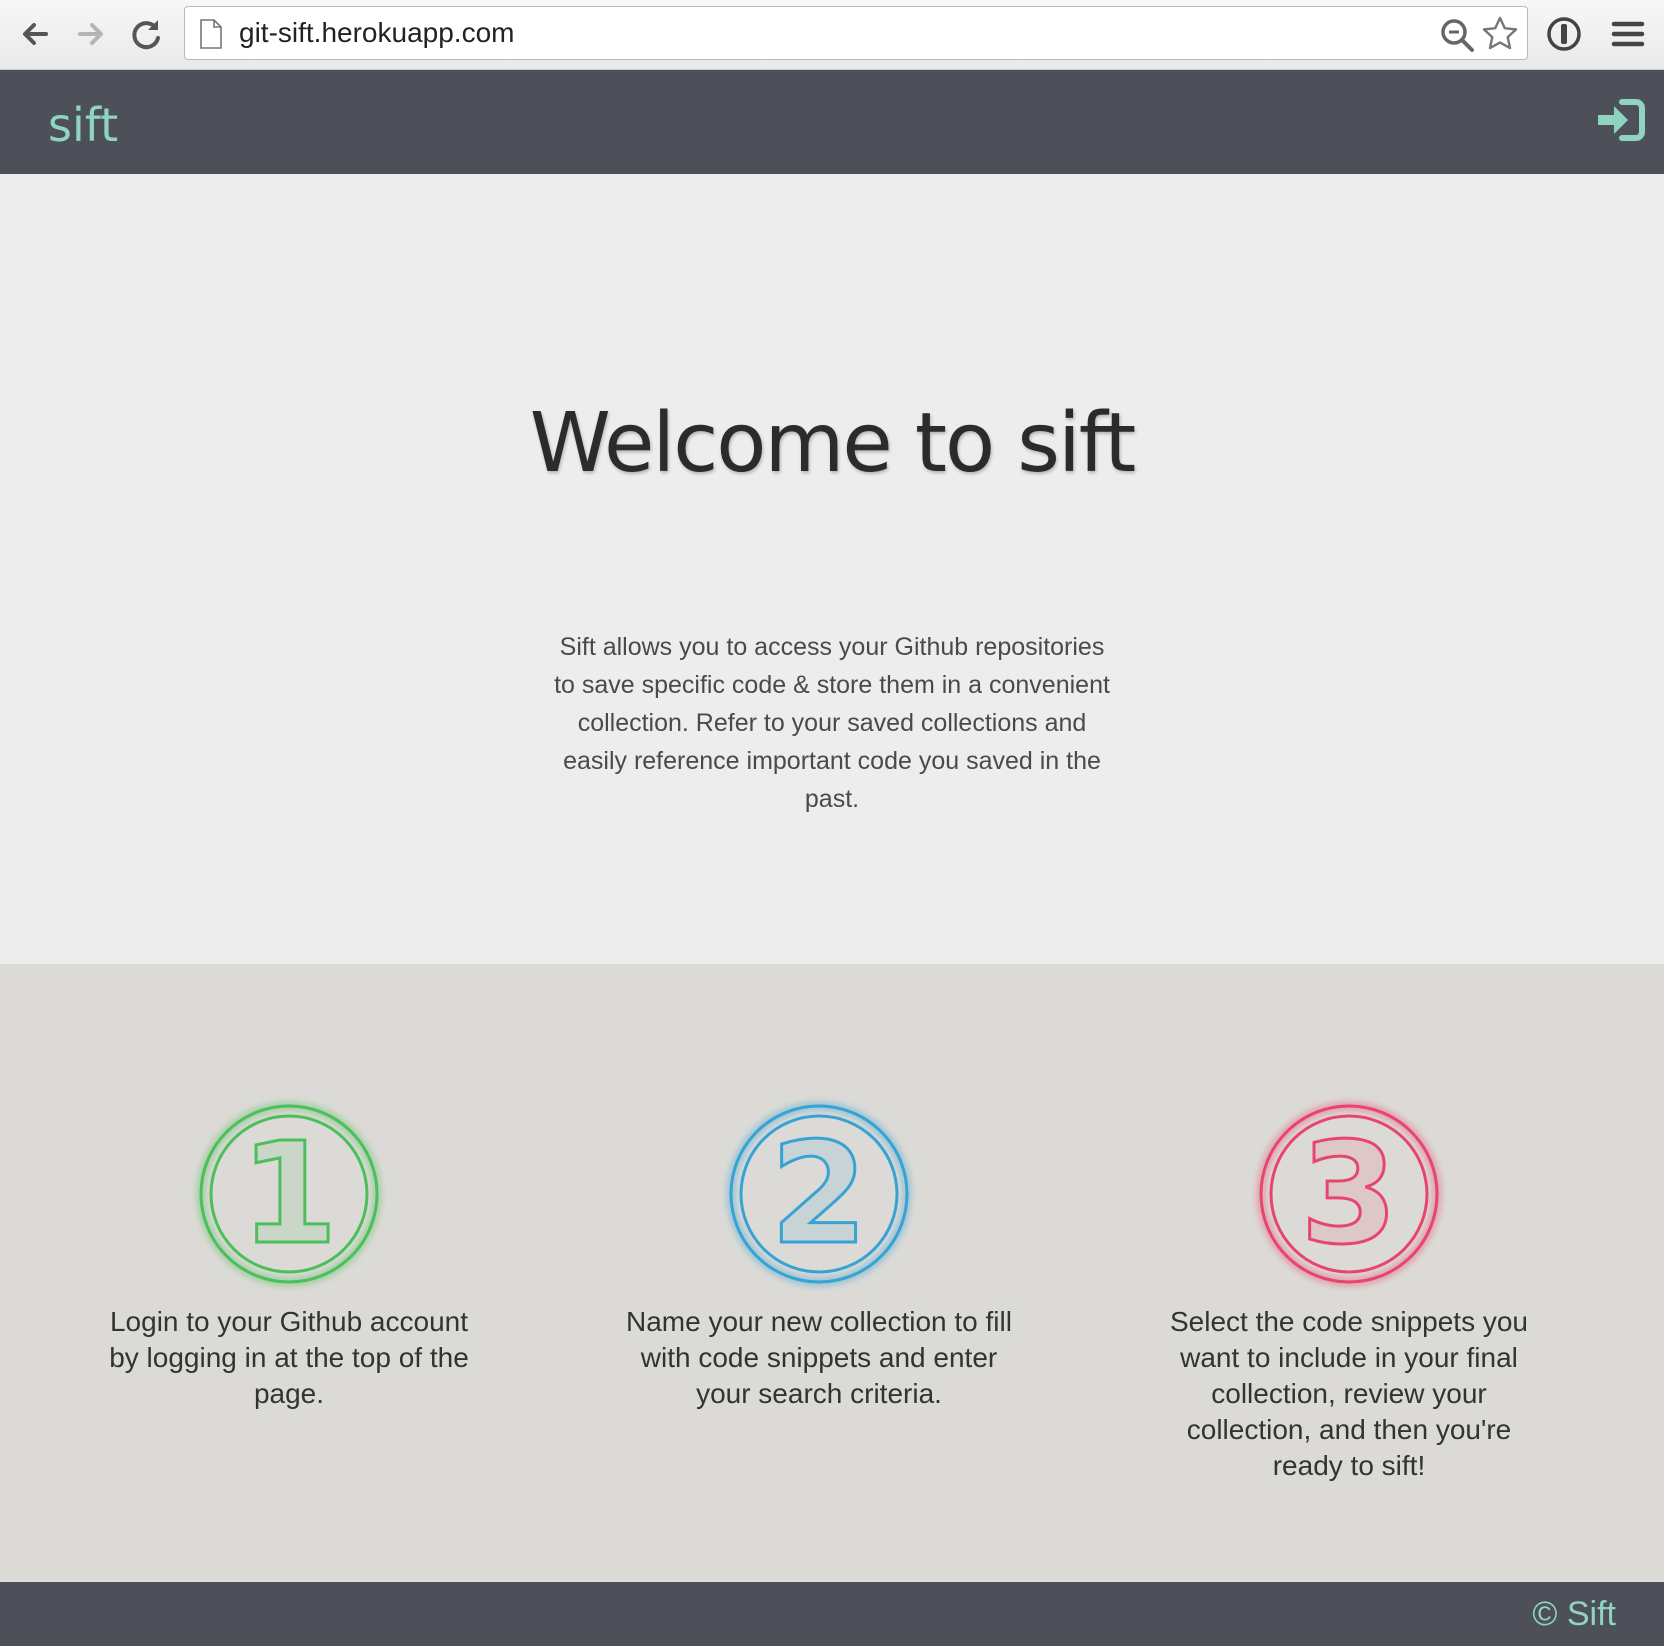 This screenshot has height=1646, width=1664. What do you see at coordinates (1628, 34) in the screenshot?
I see `menu-icon` at bounding box center [1628, 34].